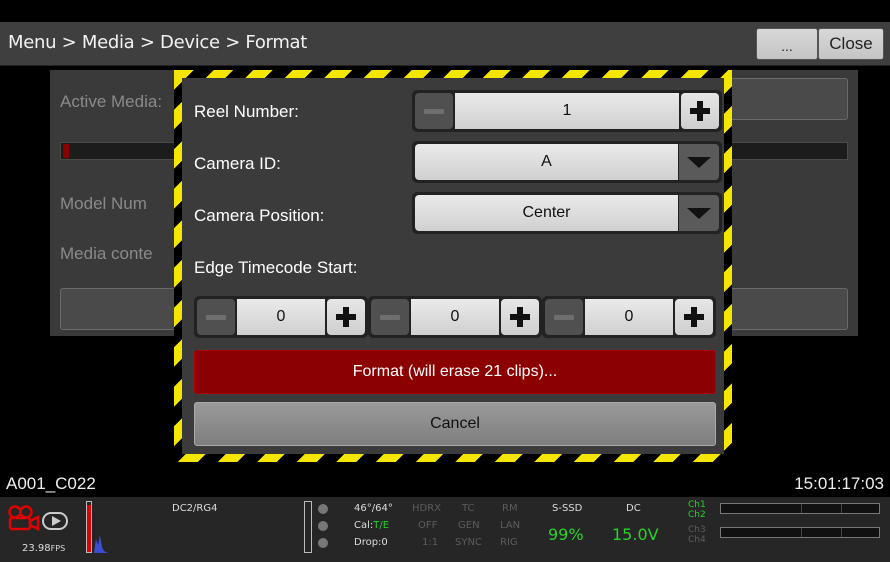  Describe the element at coordinates (633, 508) in the screenshot. I see `power-type: DC` at that location.